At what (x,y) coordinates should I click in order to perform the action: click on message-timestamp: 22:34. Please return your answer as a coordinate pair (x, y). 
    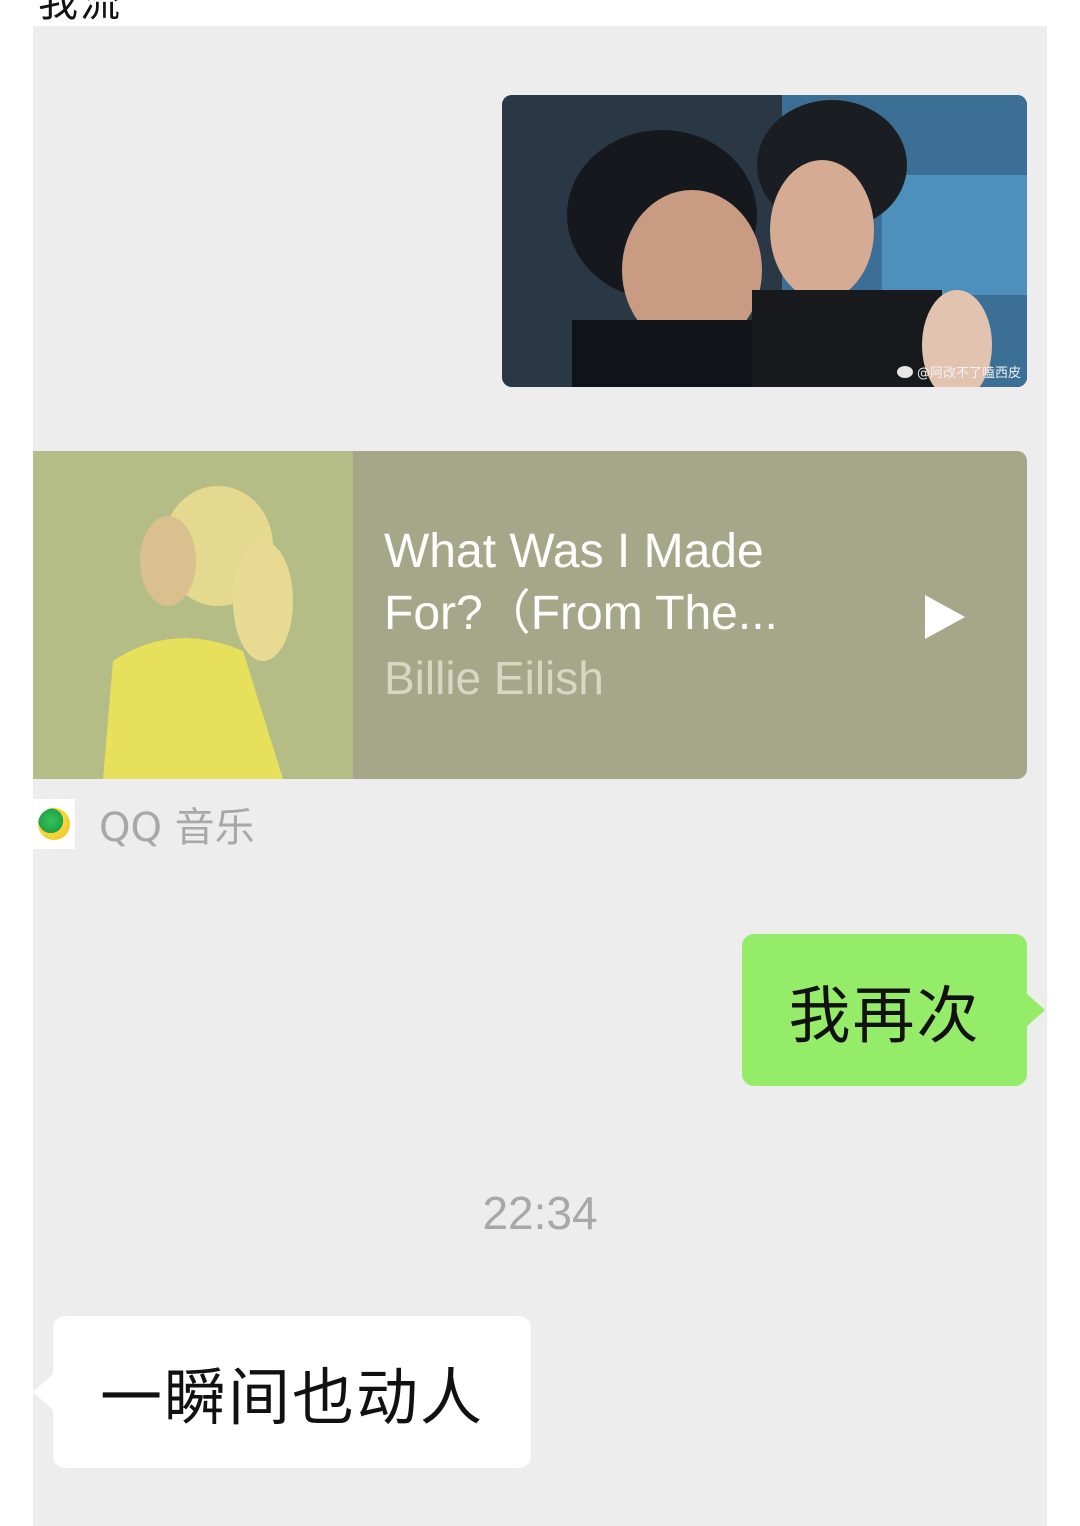
    Looking at the image, I should click on (540, 1213).